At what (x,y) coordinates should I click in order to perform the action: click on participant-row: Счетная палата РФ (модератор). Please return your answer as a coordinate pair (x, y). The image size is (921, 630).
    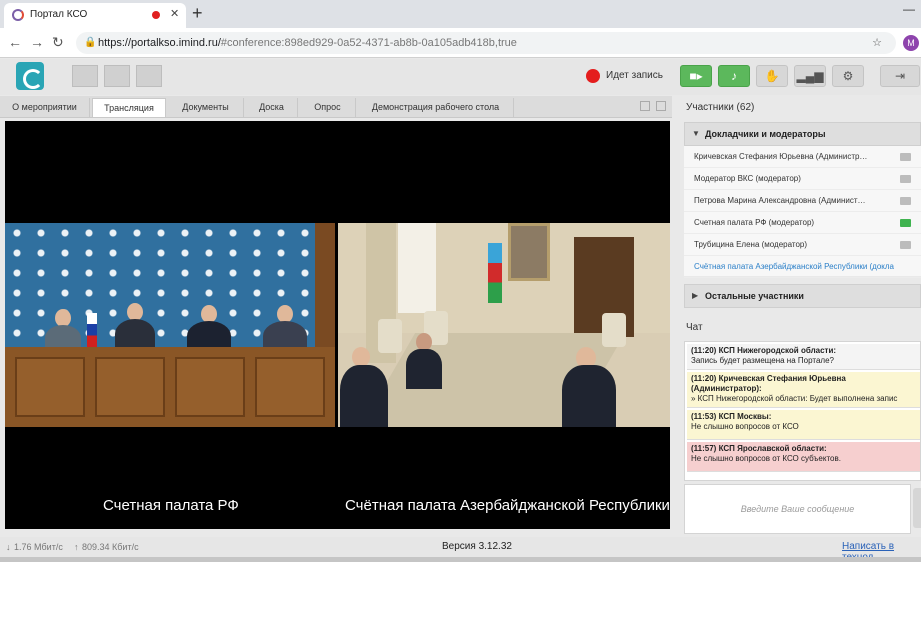
    Looking at the image, I should click on (802, 223).